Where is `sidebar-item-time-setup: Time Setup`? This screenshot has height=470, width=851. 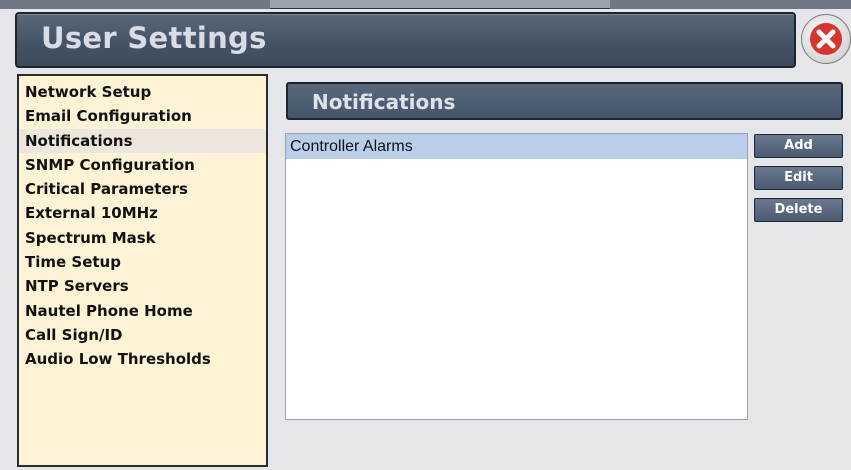 sidebar-item-time-setup: Time Setup is located at coordinates (142, 262).